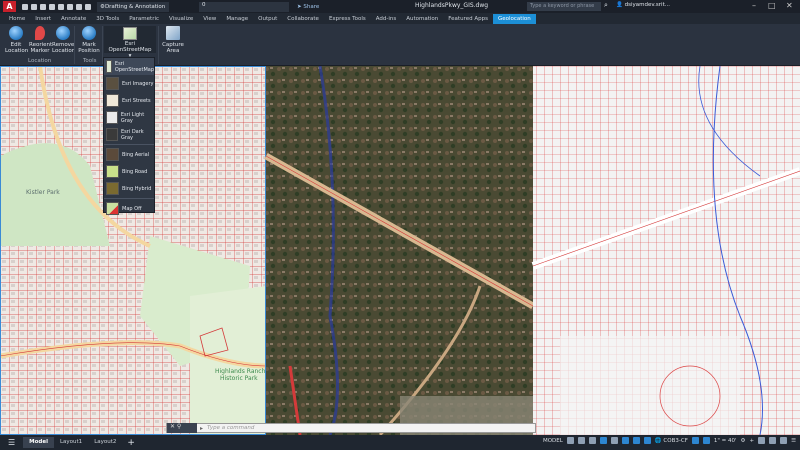  I want to click on command-line: ✕ ⚲ ▸ Type a command, so click(351, 428).